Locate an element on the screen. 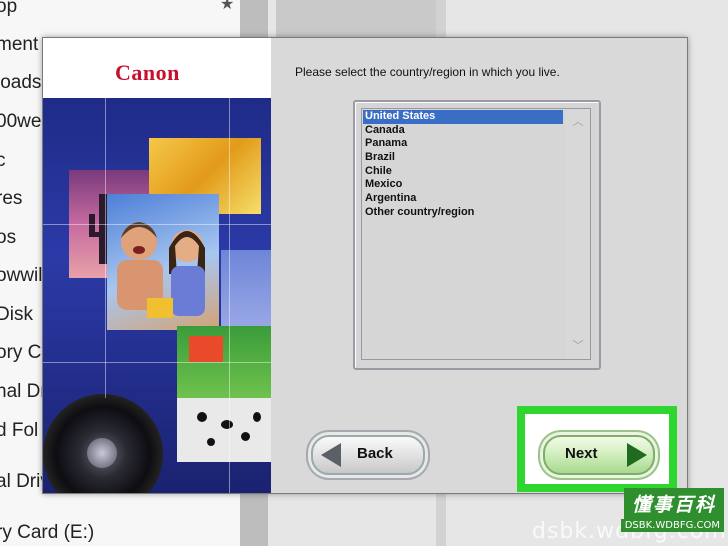 The width and height of the screenshot is (728, 546). sidebar-item: d Fol is located at coordinates (19, 431).